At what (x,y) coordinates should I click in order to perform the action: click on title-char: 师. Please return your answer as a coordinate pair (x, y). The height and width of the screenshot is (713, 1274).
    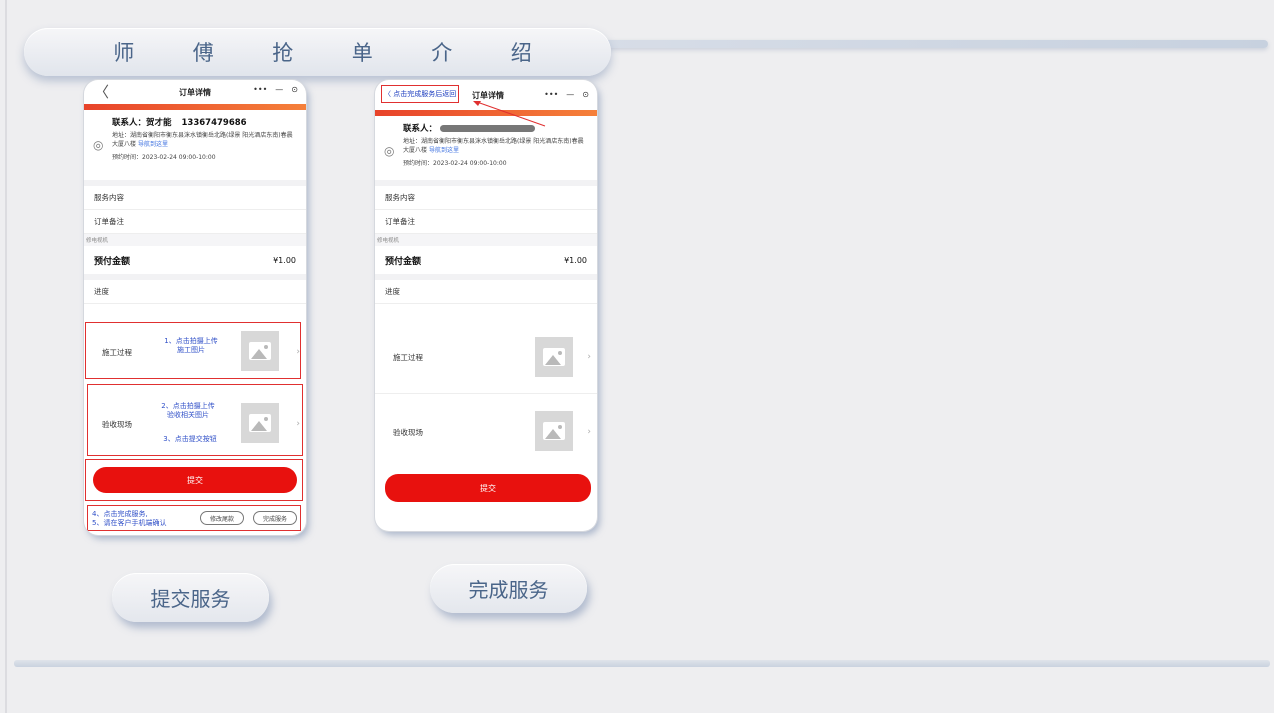
    Looking at the image, I should click on (124, 53).